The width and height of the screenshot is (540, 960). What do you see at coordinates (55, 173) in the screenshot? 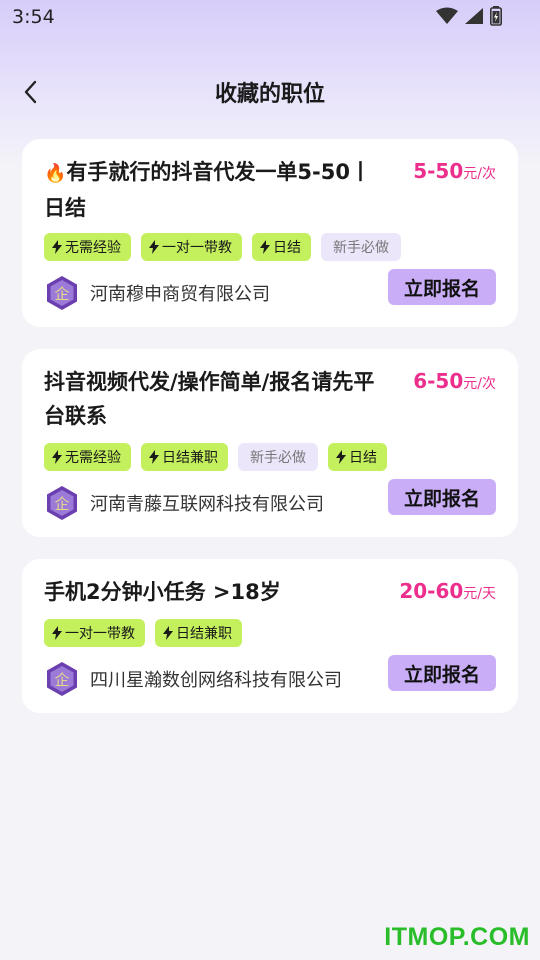
I see `fire-icon: 🔥` at bounding box center [55, 173].